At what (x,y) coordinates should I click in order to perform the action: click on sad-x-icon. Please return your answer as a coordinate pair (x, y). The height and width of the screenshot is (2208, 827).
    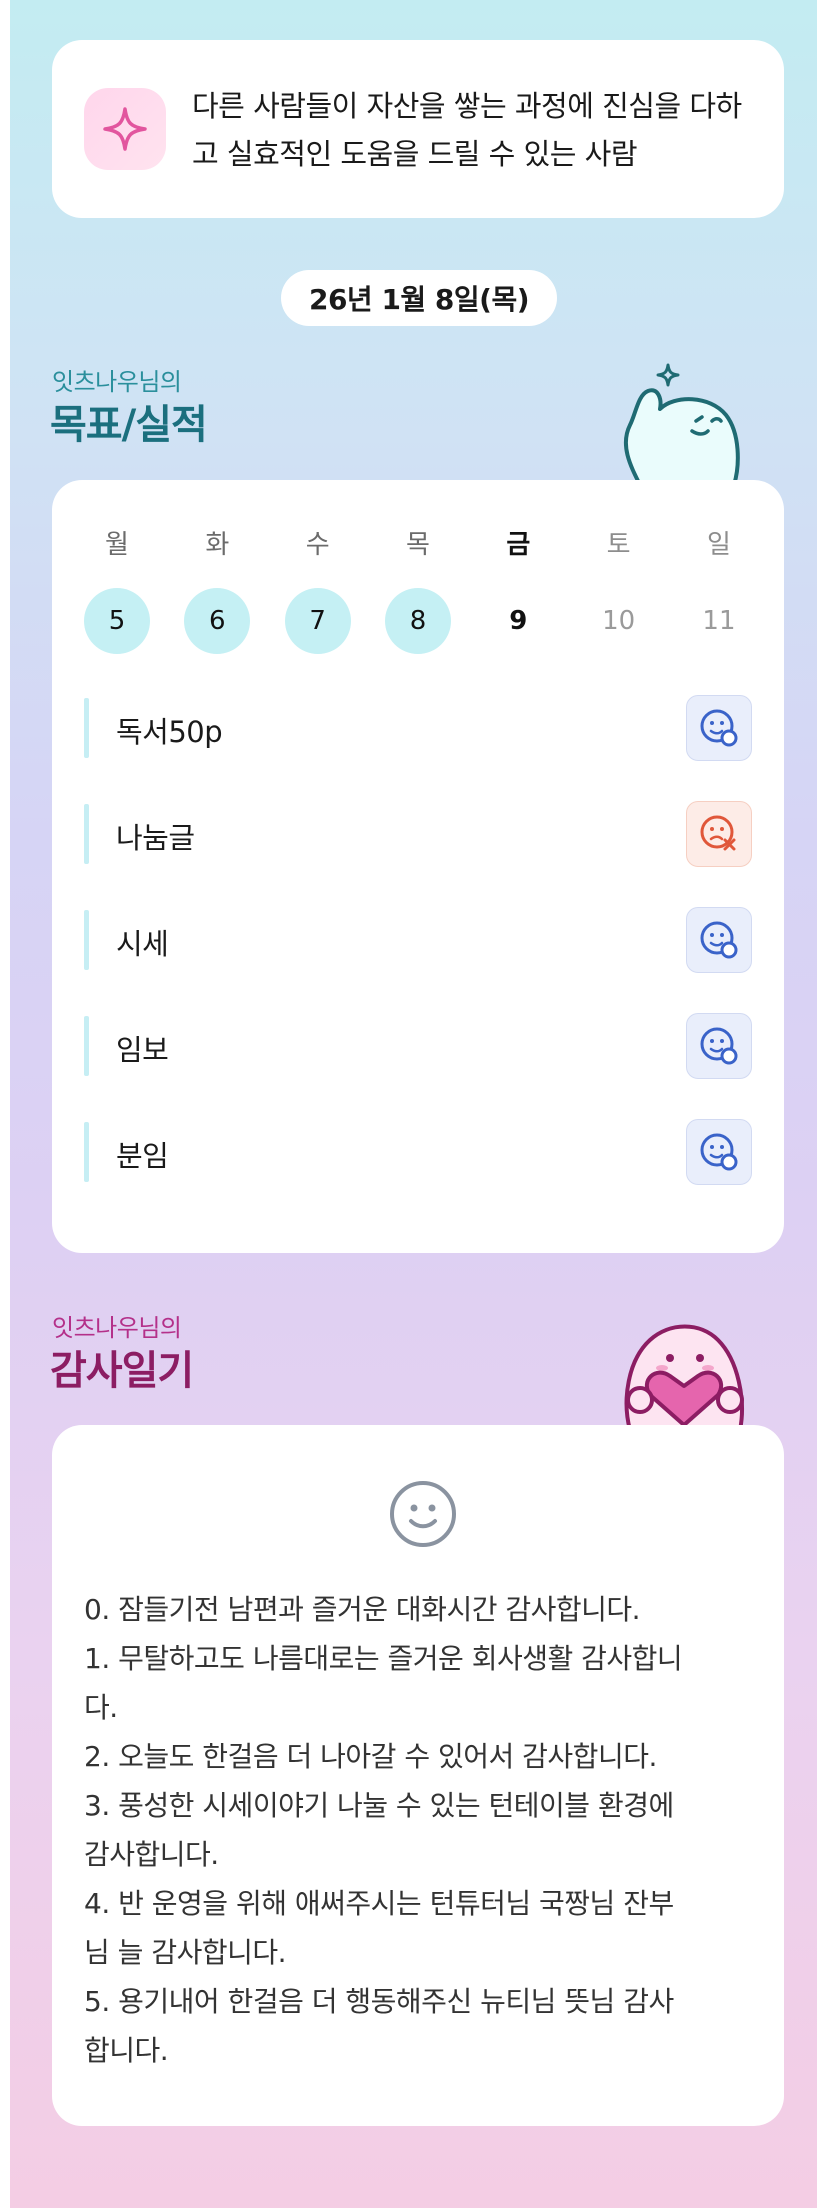
    Looking at the image, I should click on (719, 834).